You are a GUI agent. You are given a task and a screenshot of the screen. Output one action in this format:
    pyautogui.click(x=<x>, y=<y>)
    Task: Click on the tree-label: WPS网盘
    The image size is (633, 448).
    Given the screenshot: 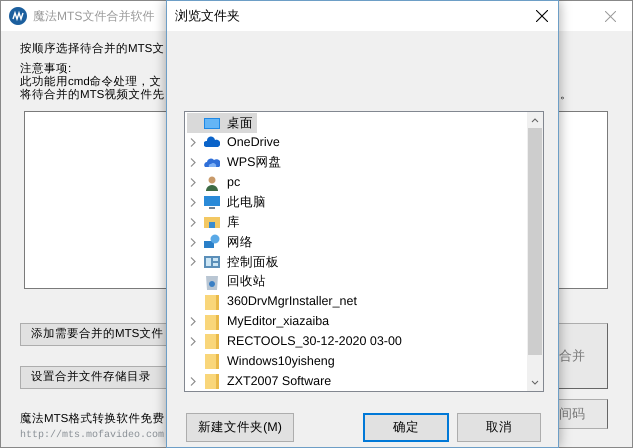 What is the action you would take?
    pyautogui.click(x=254, y=163)
    